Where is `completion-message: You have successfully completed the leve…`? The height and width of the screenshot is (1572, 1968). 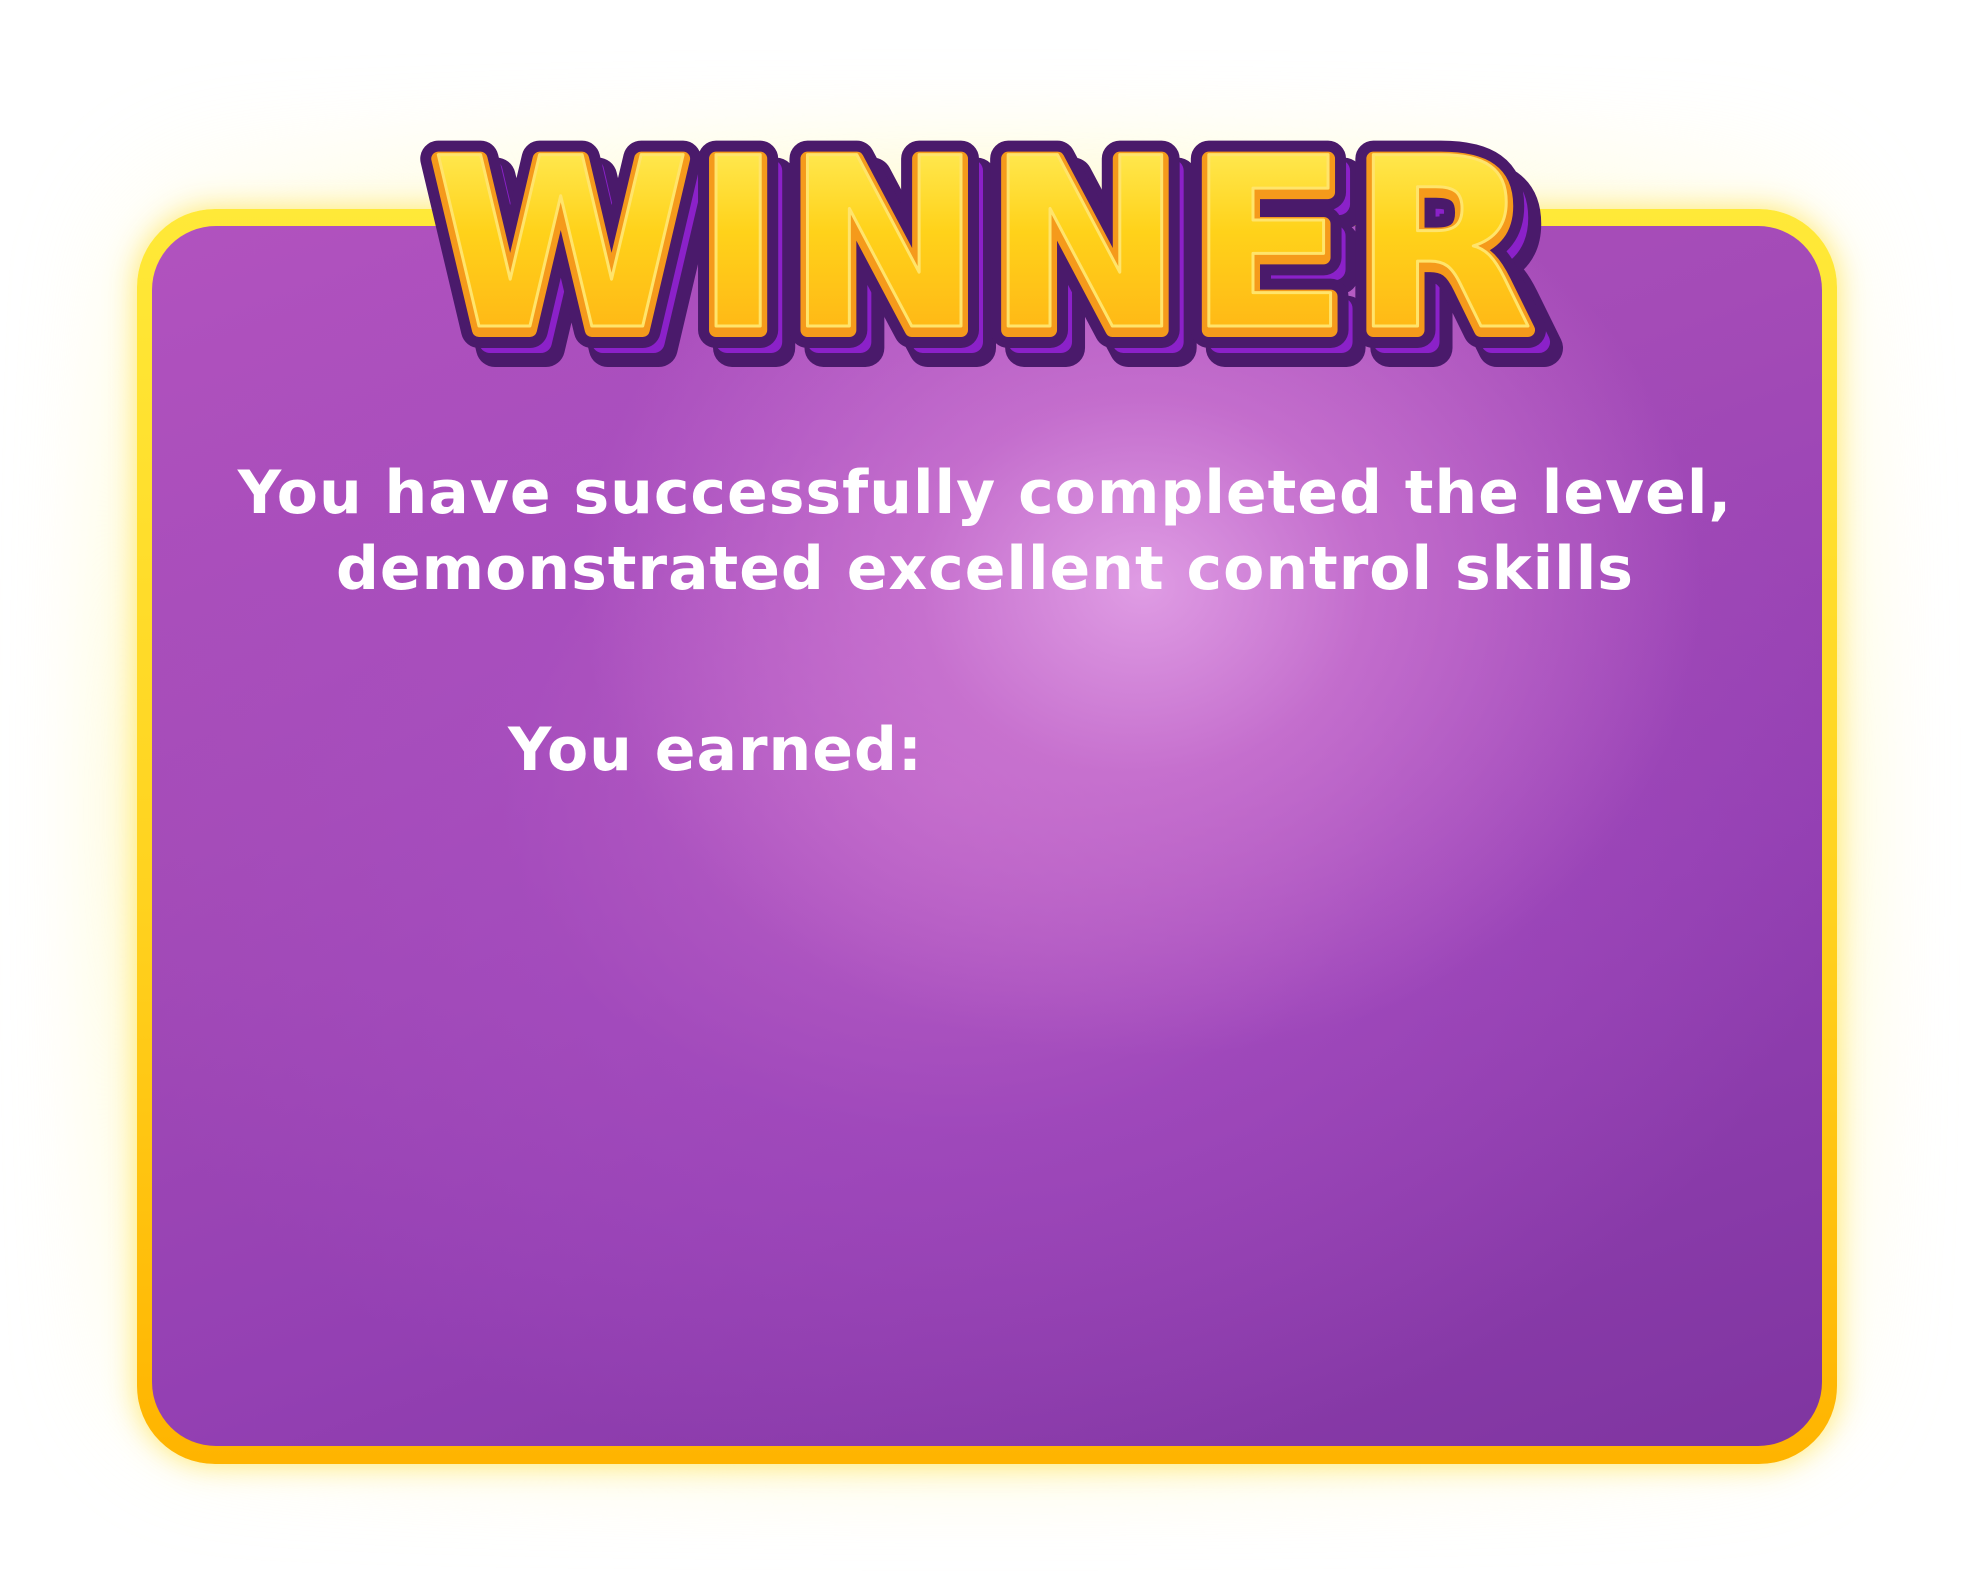 completion-message: You have successfully completed the leve… is located at coordinates (985, 531).